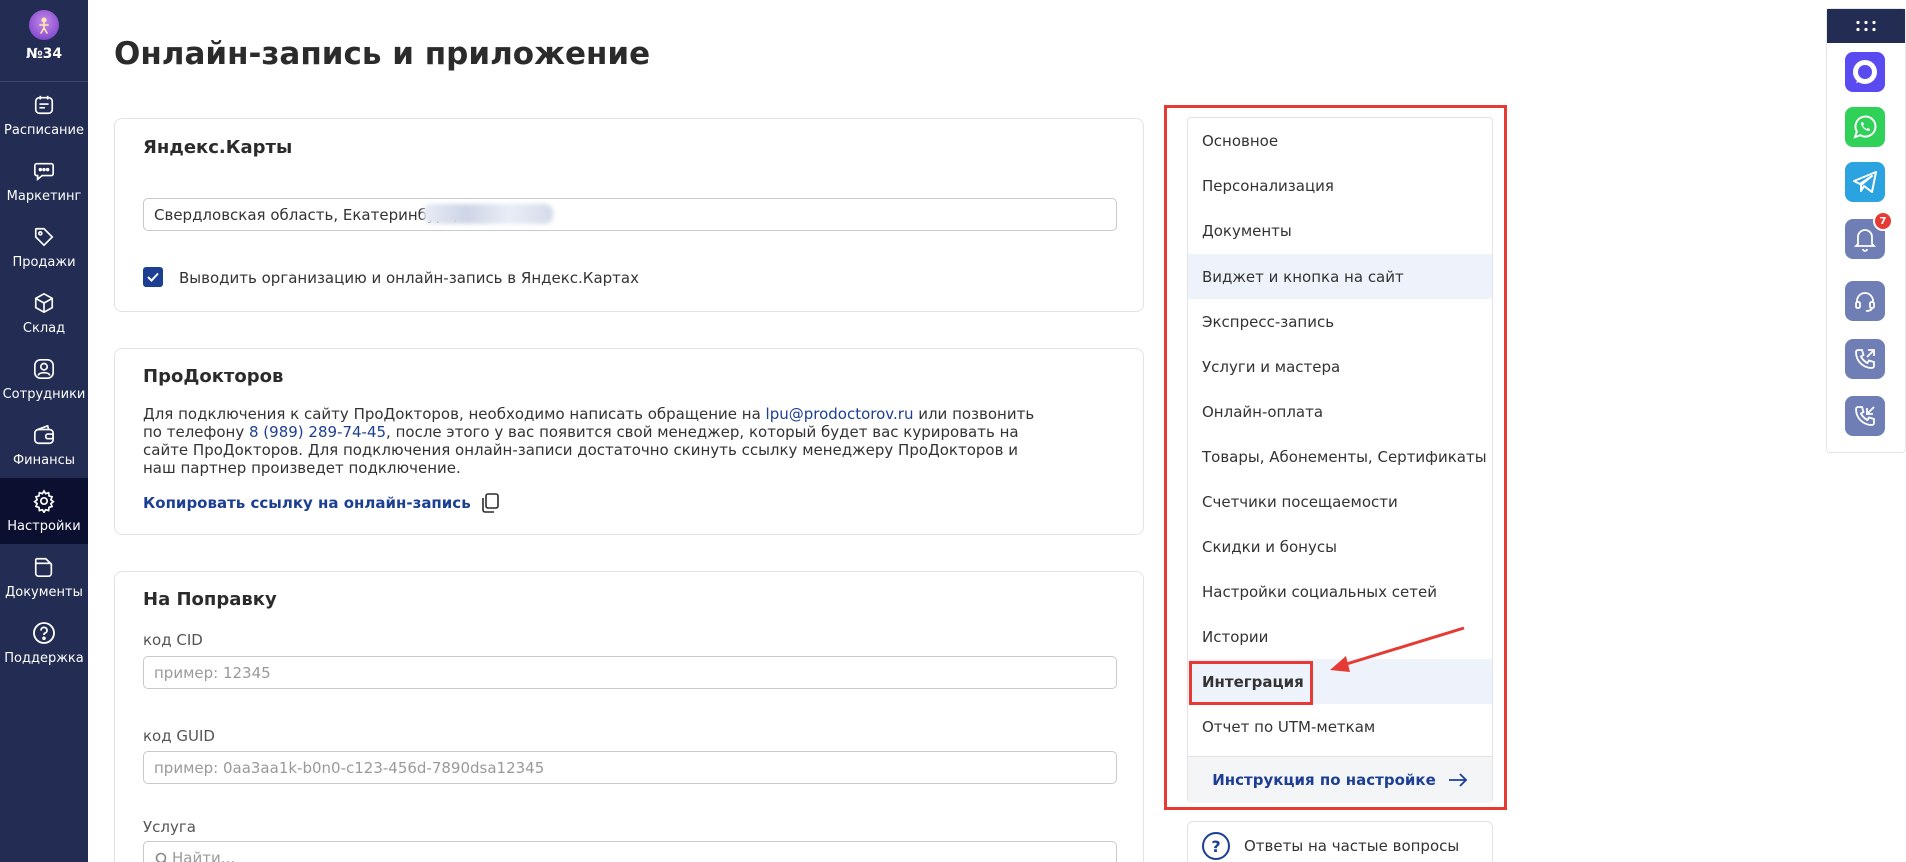 The image size is (1906, 862). I want to click on brand: №34, so click(44, 41).